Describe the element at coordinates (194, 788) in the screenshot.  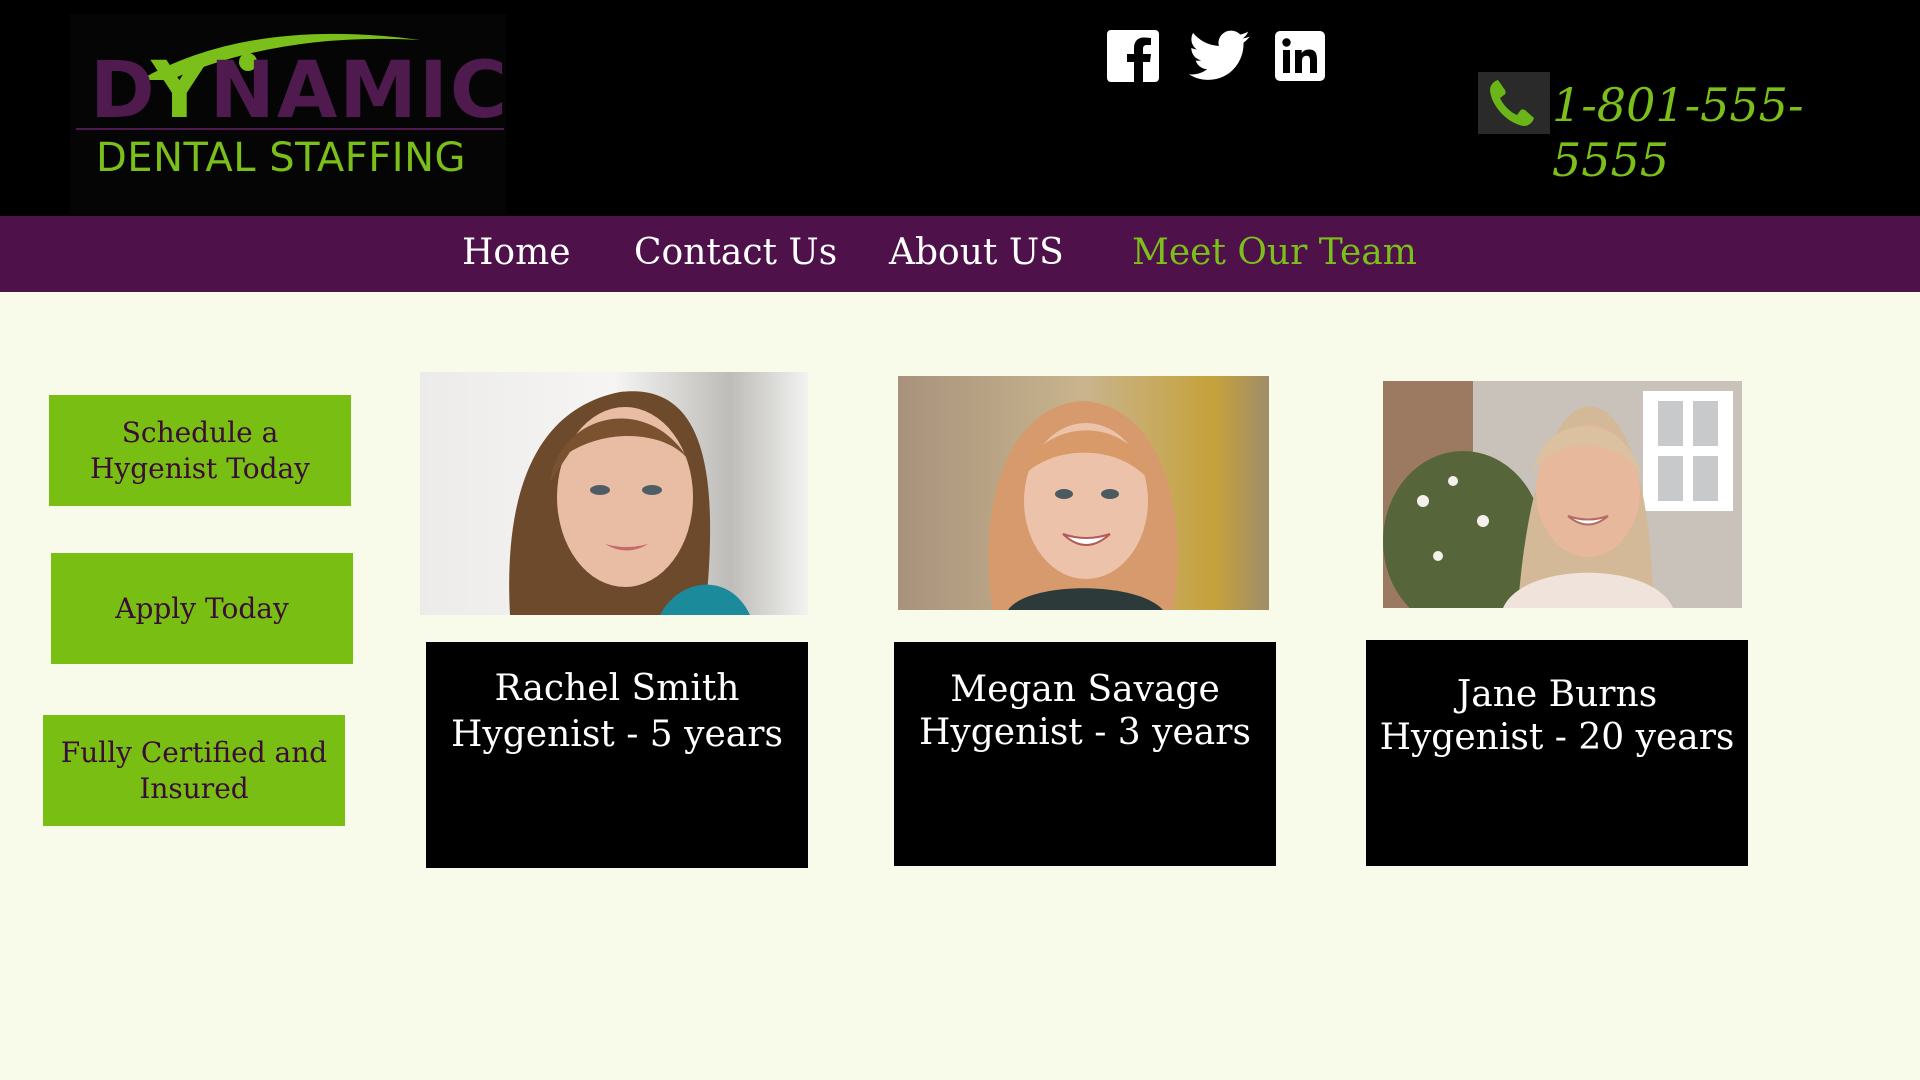
I see `certified-button-line2: Insured` at that location.